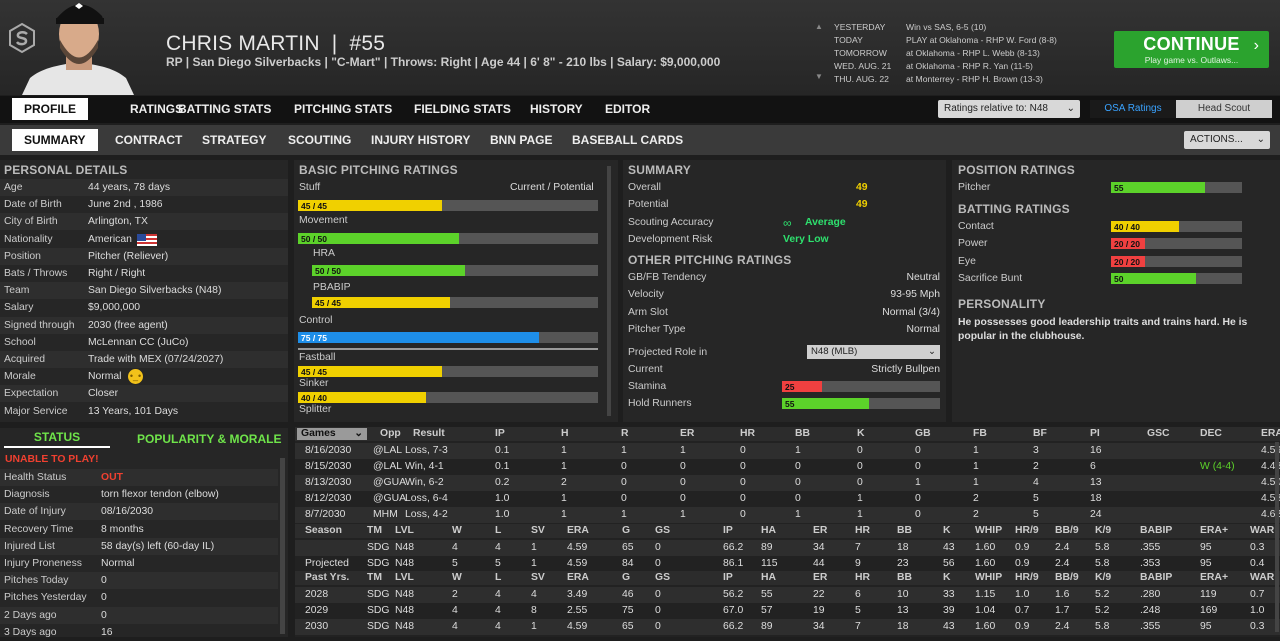  What do you see at coordinates (819, 76) in the screenshot?
I see `schedule-down-icon: ▼` at bounding box center [819, 76].